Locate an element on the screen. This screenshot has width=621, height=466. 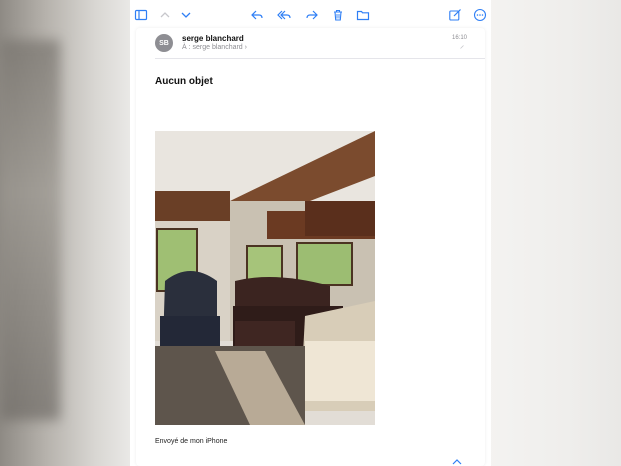
header-divider is located at coordinates (320, 58).